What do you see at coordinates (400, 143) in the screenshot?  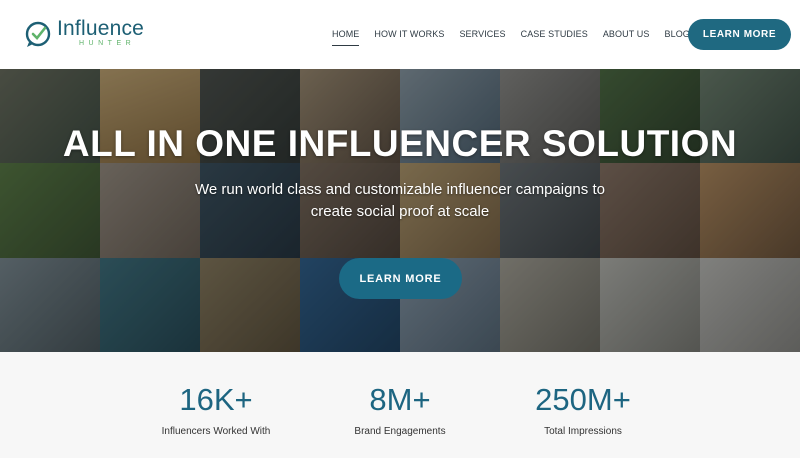 I see `hero-title: ALL IN ONE INFLUENCER SOLUTION` at bounding box center [400, 143].